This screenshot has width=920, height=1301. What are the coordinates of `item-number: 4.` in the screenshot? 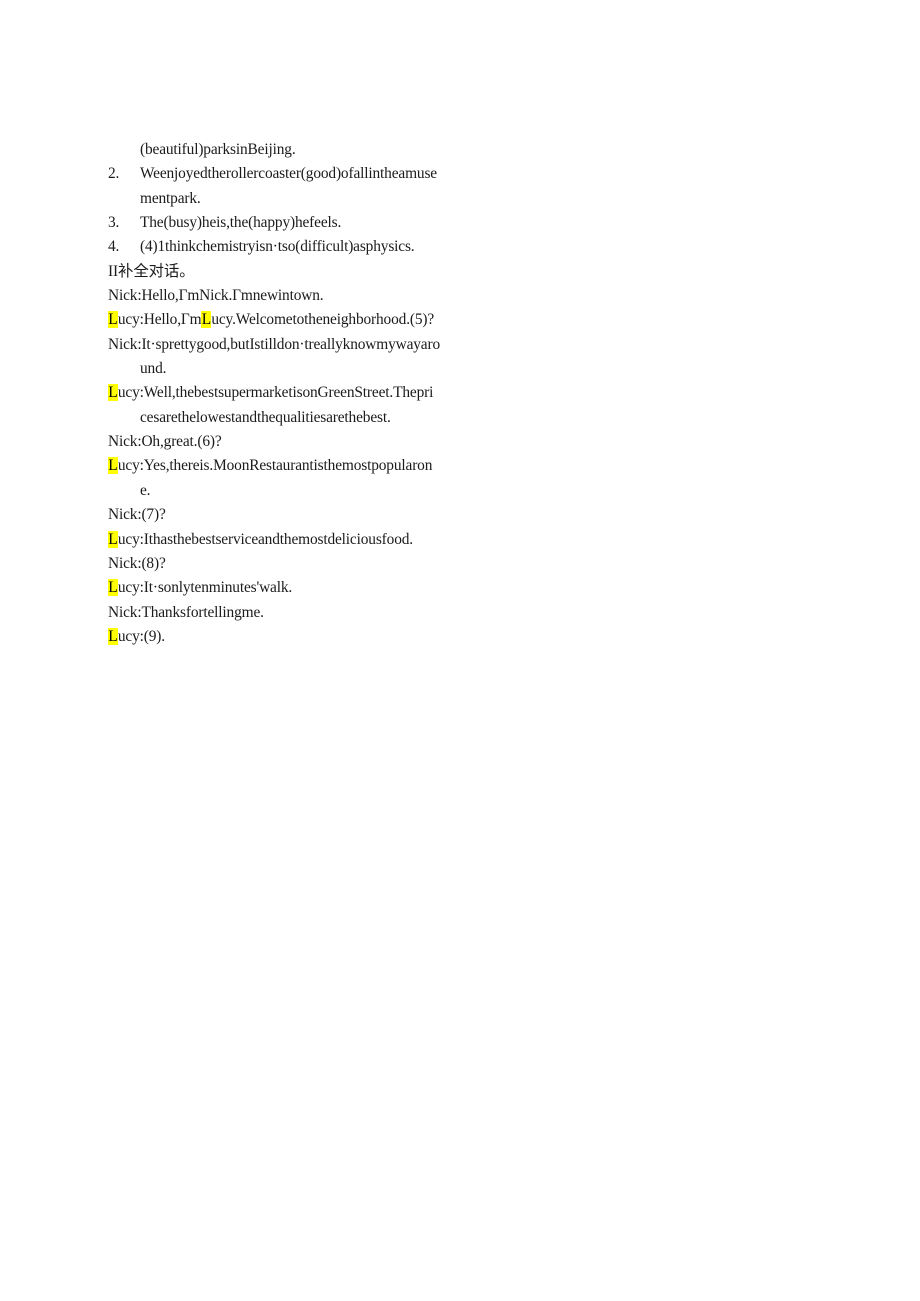 It's located at (114, 247).